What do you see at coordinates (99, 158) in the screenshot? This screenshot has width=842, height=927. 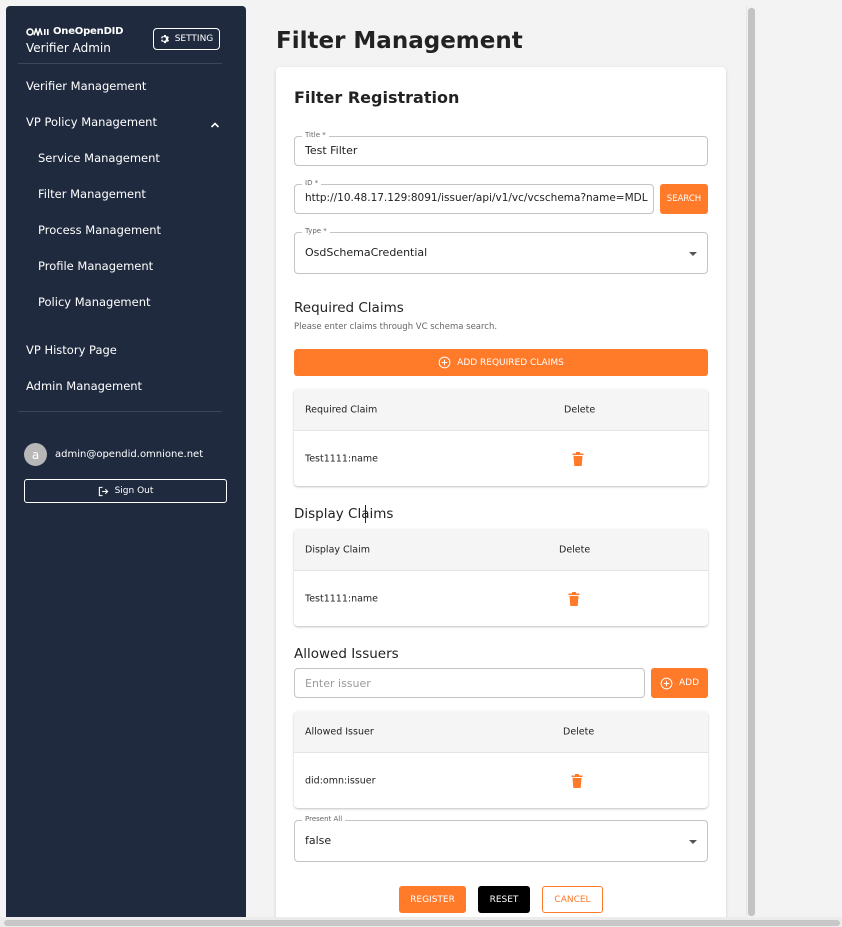 I see `sidebar-item-service-management: Service Management` at bounding box center [99, 158].